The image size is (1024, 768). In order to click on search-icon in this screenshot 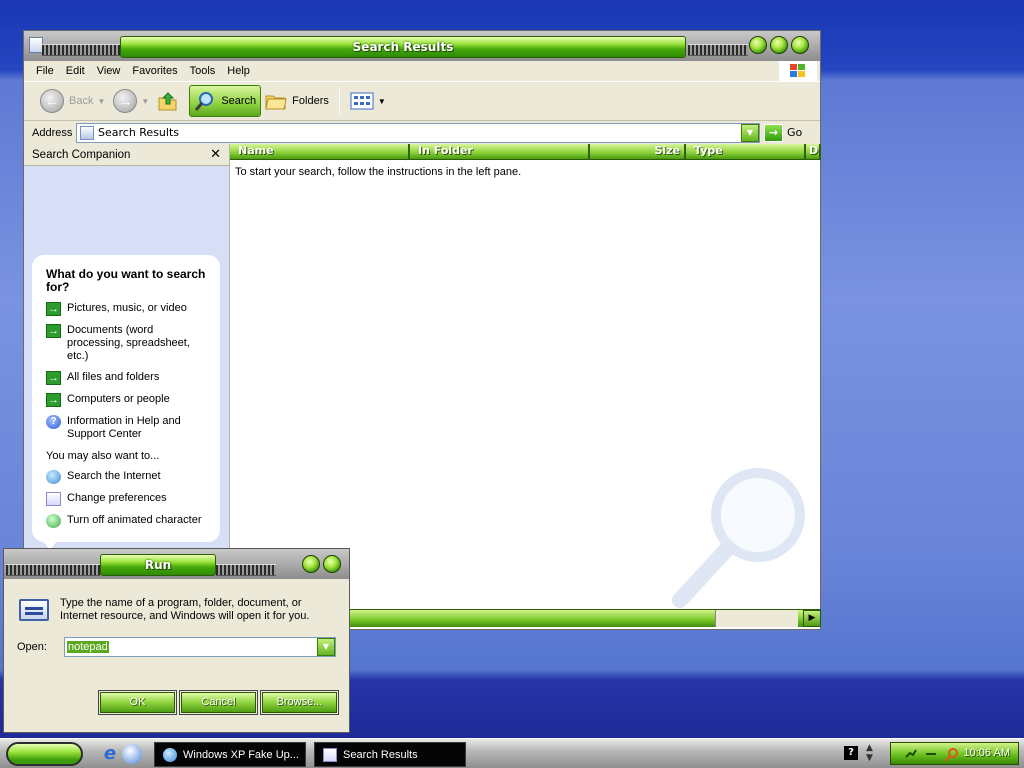, I will do `click(204, 101)`.